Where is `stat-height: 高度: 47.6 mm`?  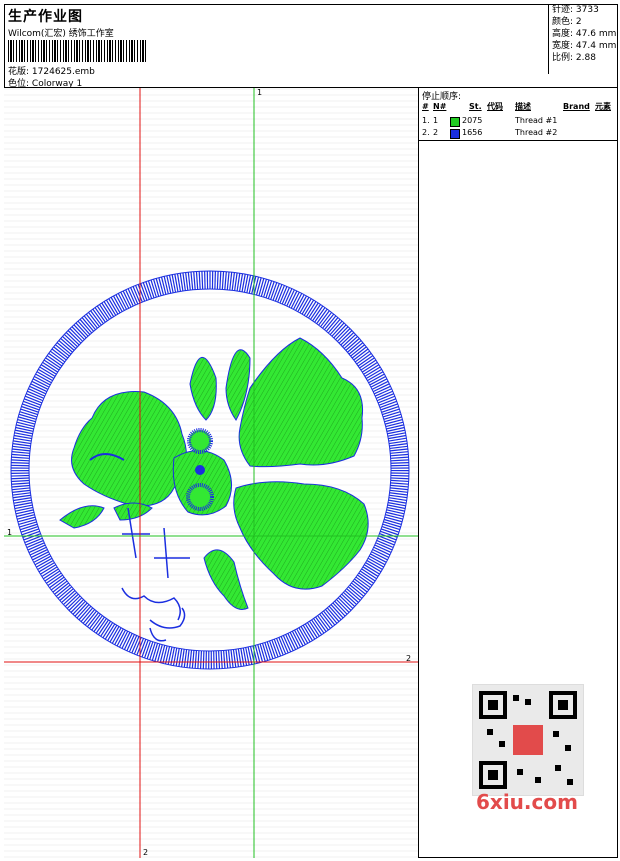 stat-height: 高度: 47.6 mm is located at coordinates (584, 34).